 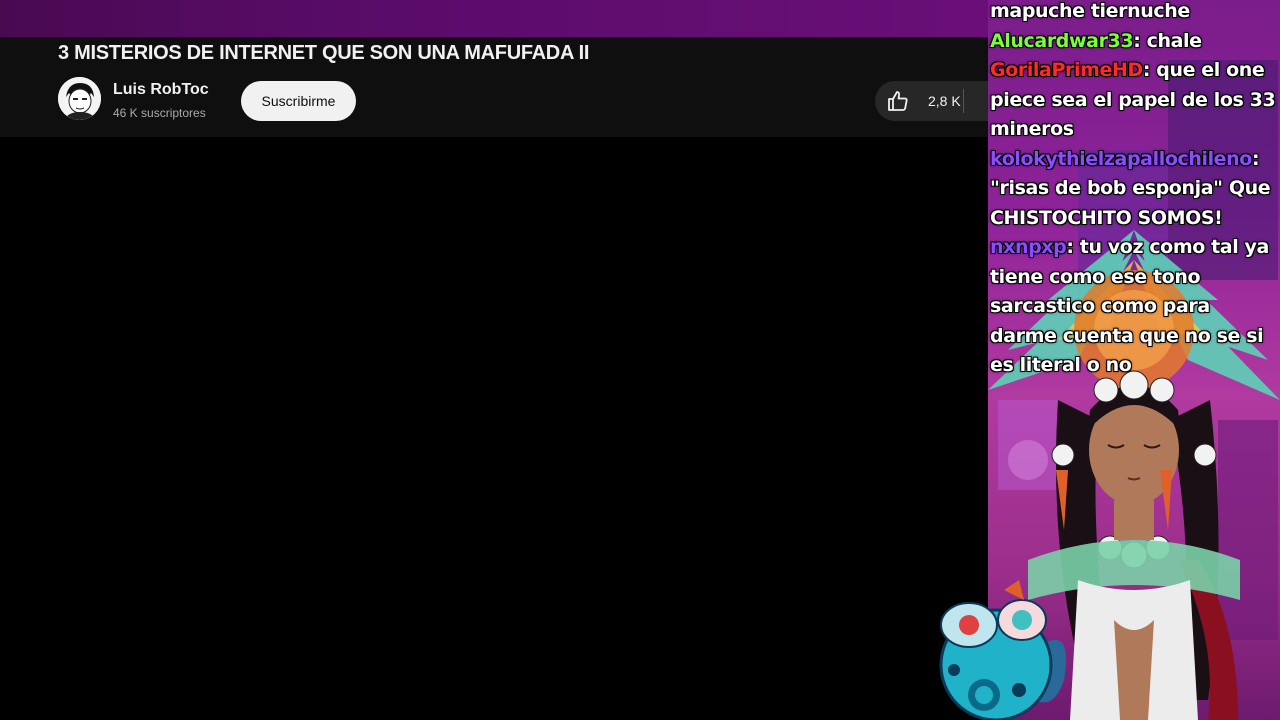 I want to click on like-button: 2,8 K, so click(x=931, y=101).